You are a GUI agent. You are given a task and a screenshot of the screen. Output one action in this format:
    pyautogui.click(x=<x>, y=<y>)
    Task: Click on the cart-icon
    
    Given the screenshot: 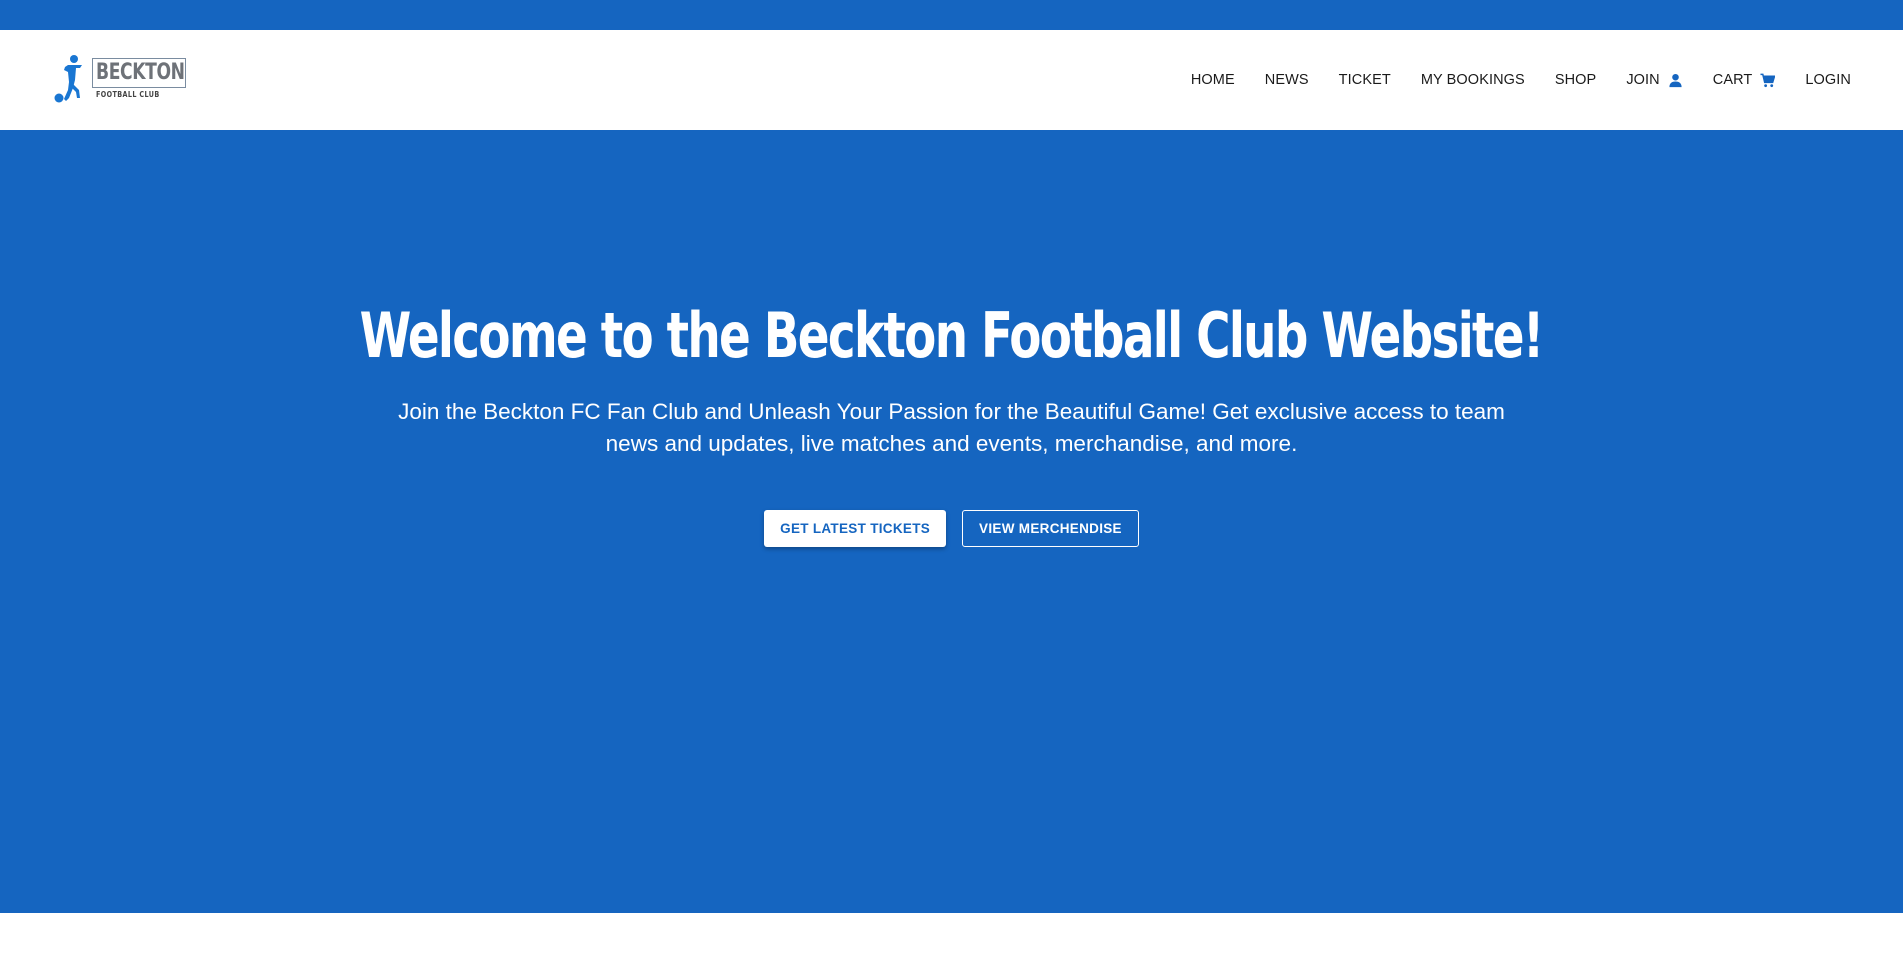 What is the action you would take?
    pyautogui.click(x=1768, y=80)
    